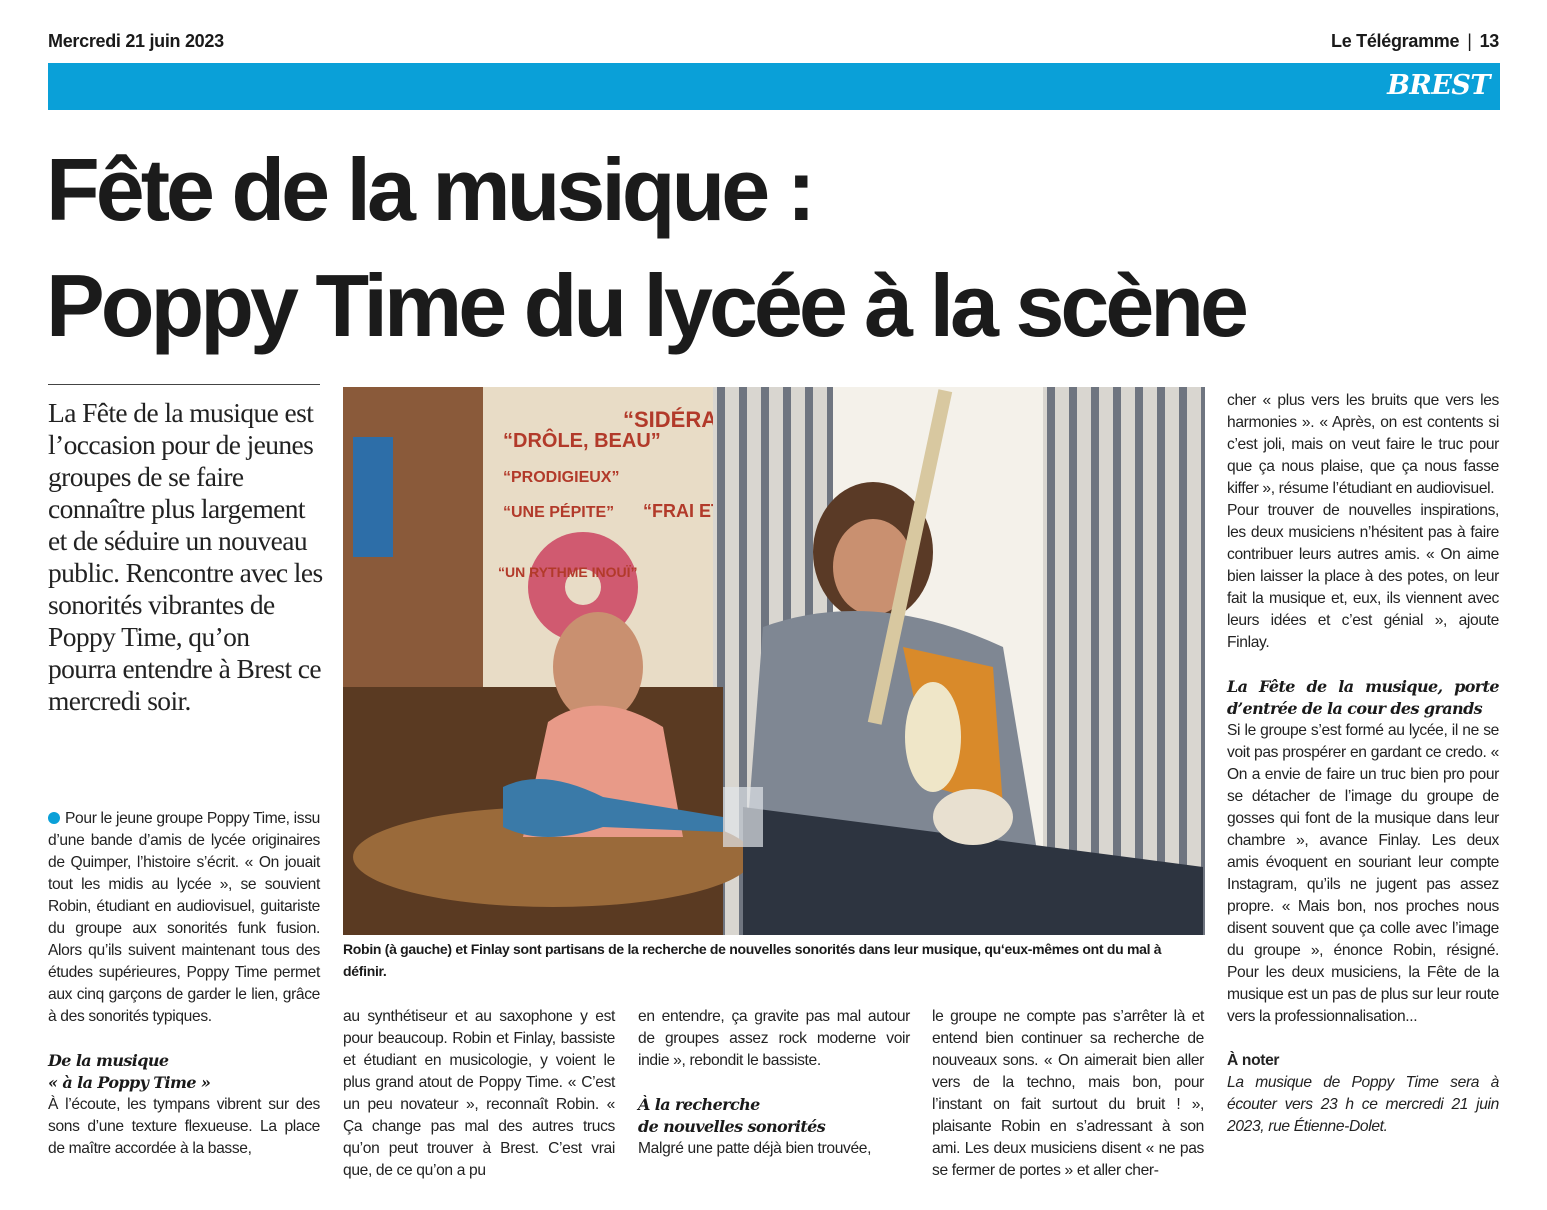 The image size is (1547, 1210). I want to click on bullet-dot-icon, so click(54, 818).